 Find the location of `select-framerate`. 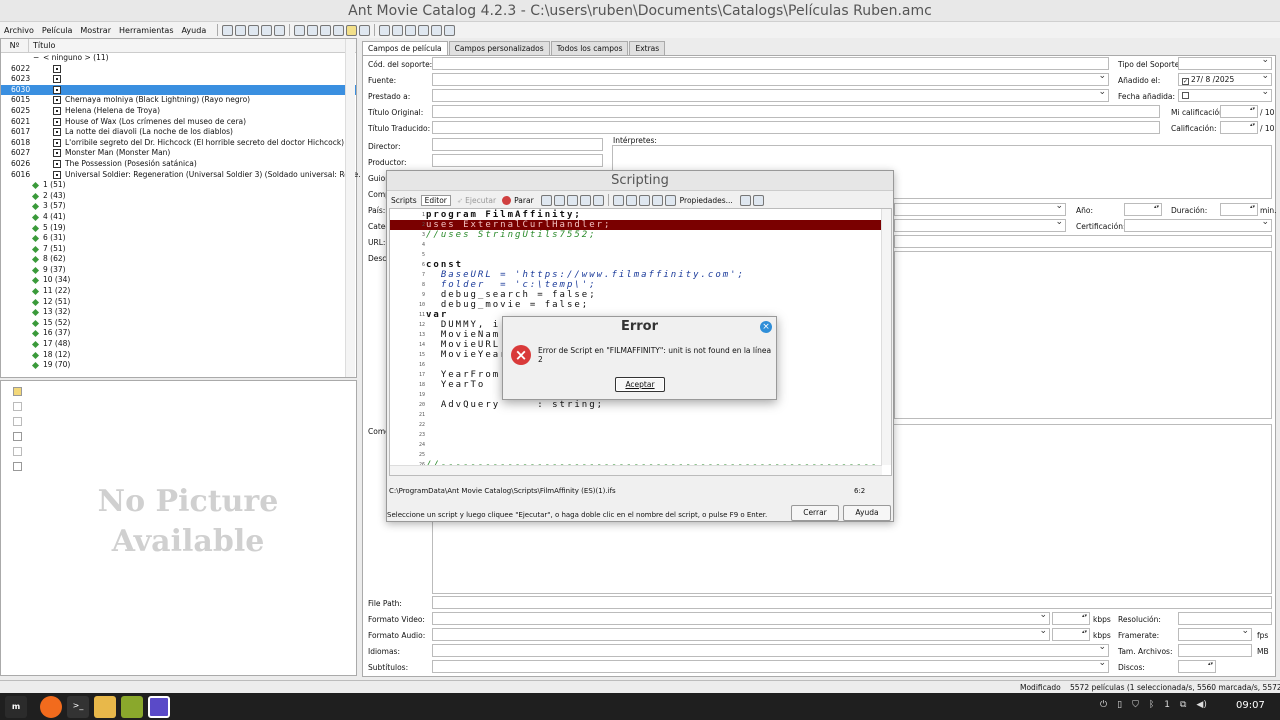

select-framerate is located at coordinates (1215, 633).